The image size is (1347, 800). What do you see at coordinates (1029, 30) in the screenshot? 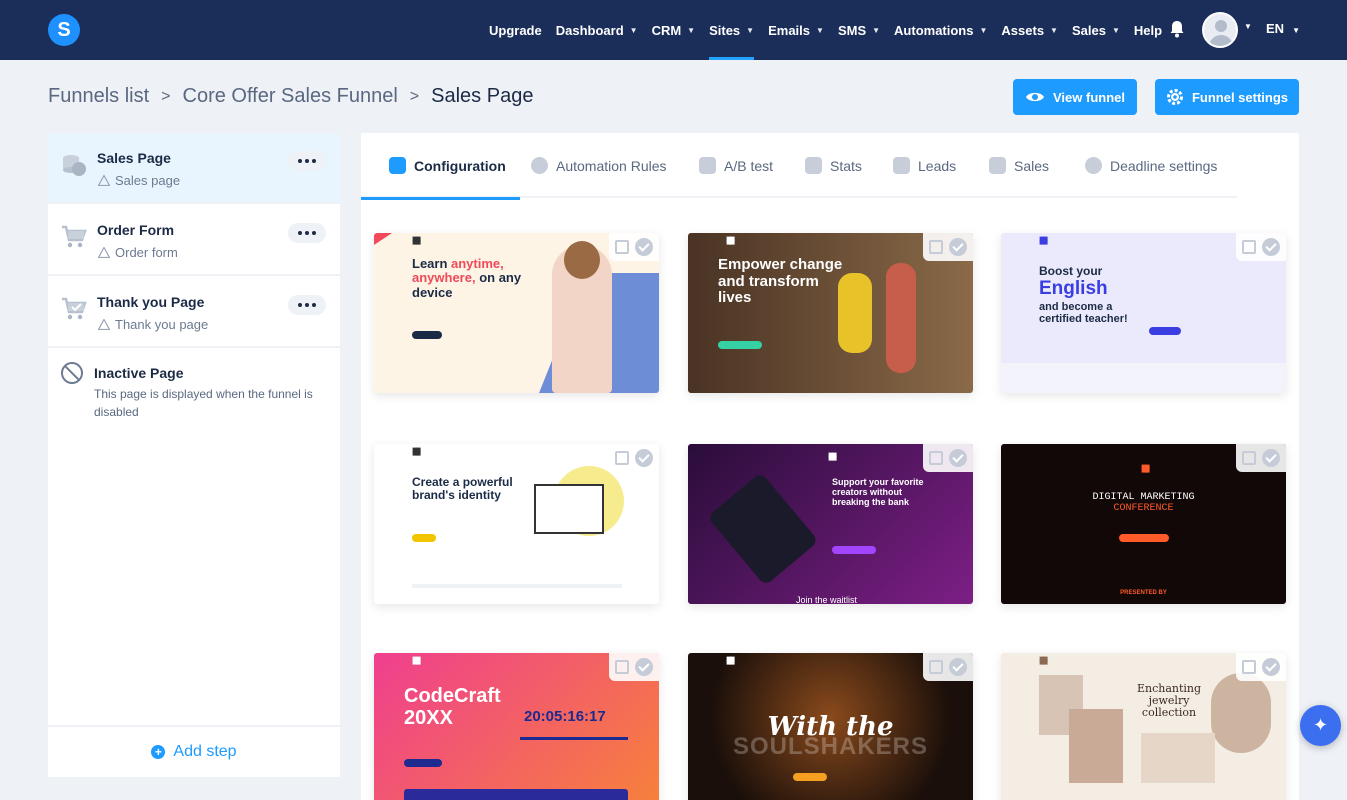
I see `nav-item-assets: Assets ▼` at bounding box center [1029, 30].